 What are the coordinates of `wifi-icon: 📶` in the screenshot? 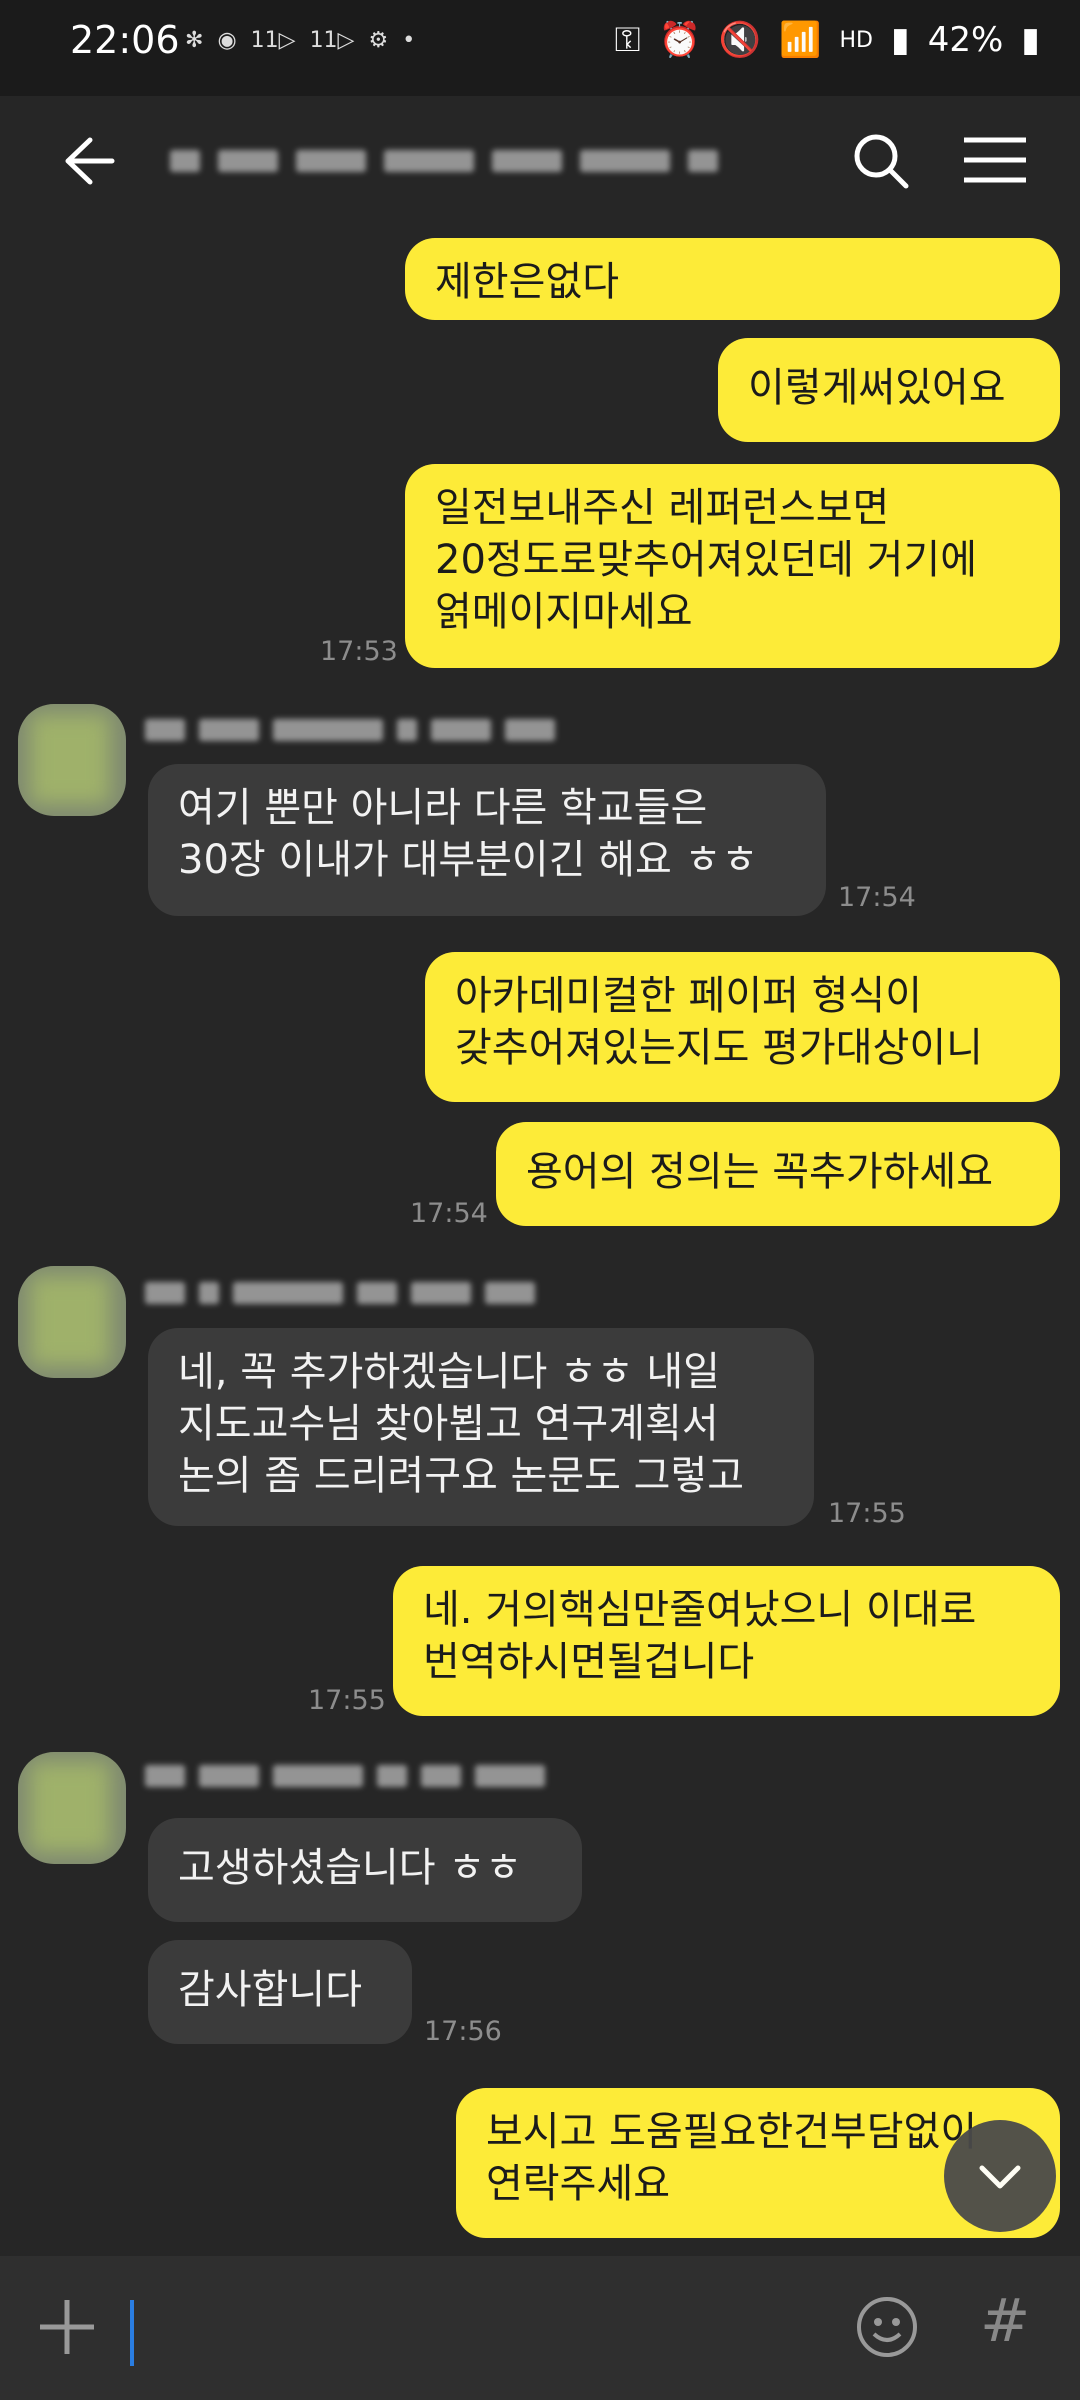 It's located at (800, 40).